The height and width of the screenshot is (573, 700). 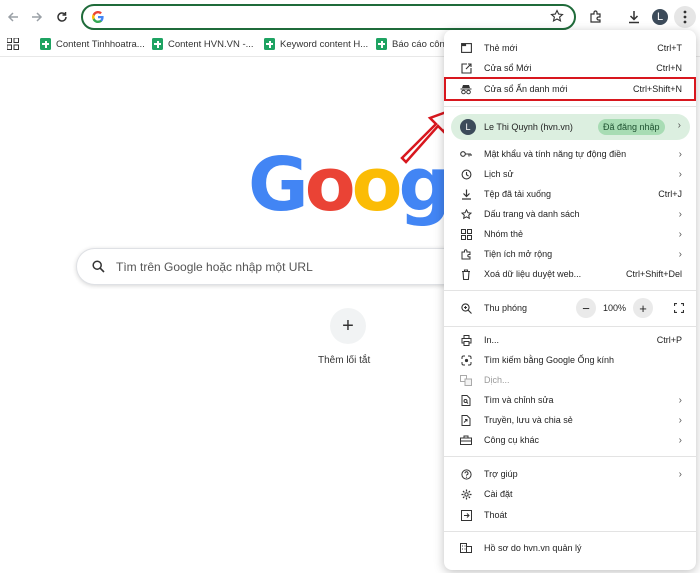 What do you see at coordinates (669, 68) in the screenshot?
I see `menu-item-shortcut: Ctrl+N` at bounding box center [669, 68].